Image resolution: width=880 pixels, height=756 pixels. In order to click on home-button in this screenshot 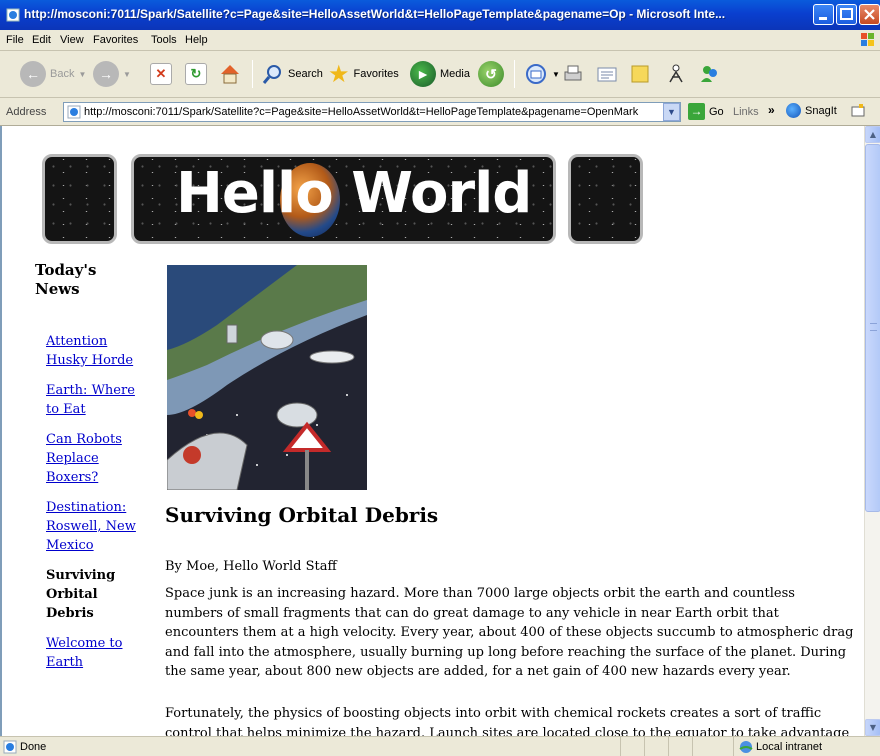, I will do `click(230, 74)`.